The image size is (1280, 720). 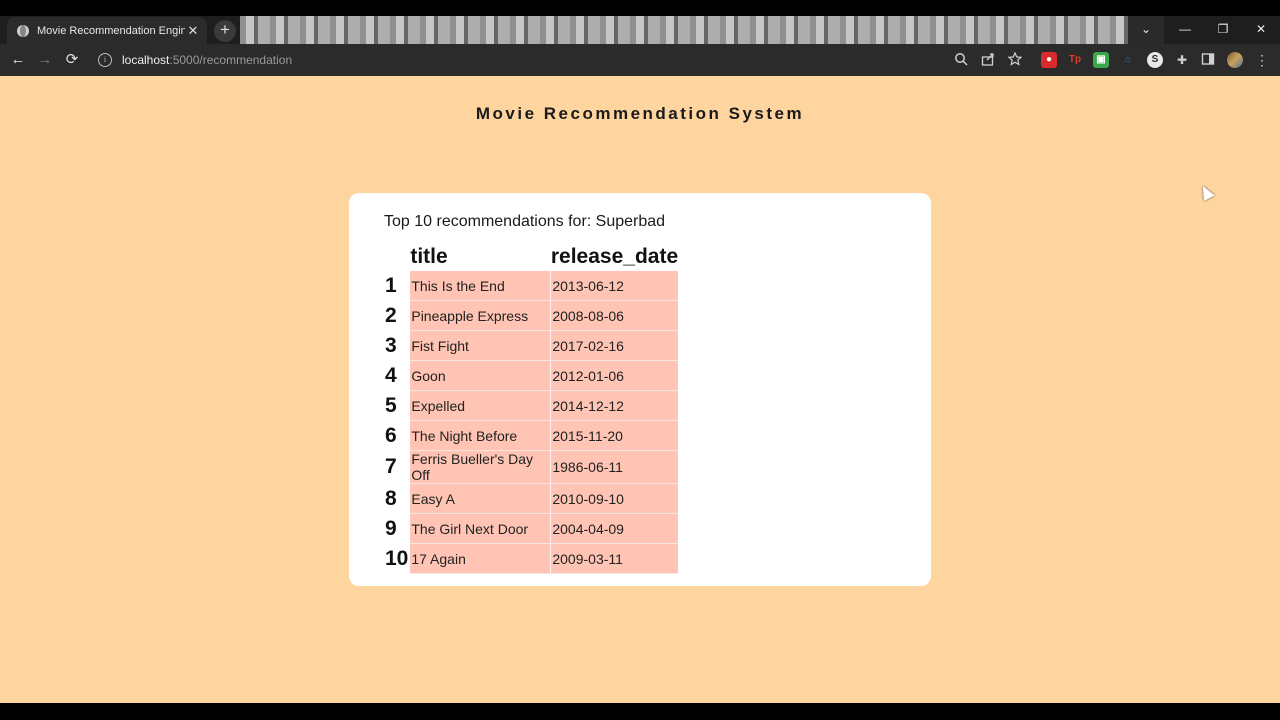 What do you see at coordinates (481, 375) in the screenshot?
I see `movie-title-cell: Goon` at bounding box center [481, 375].